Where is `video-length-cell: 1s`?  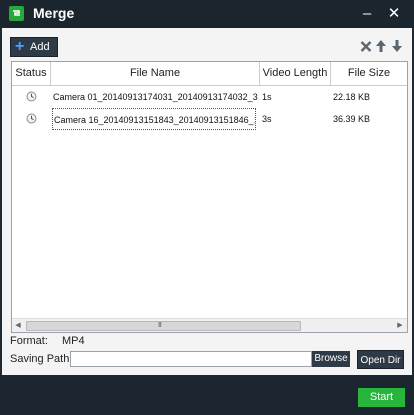
video-length-cell: 1s is located at coordinates (267, 97).